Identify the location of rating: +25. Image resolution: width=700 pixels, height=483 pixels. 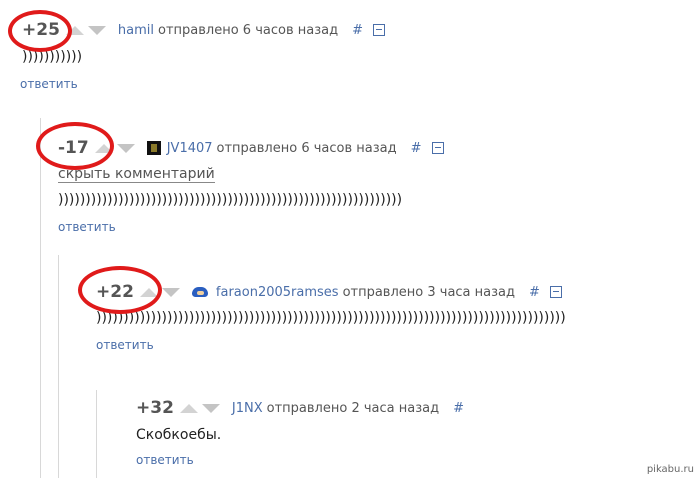
(41, 30).